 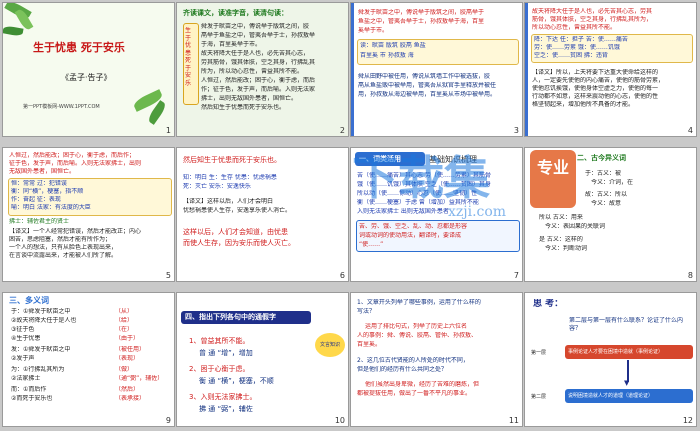 I want to click on slide-number: 2, so click(x=342, y=130).